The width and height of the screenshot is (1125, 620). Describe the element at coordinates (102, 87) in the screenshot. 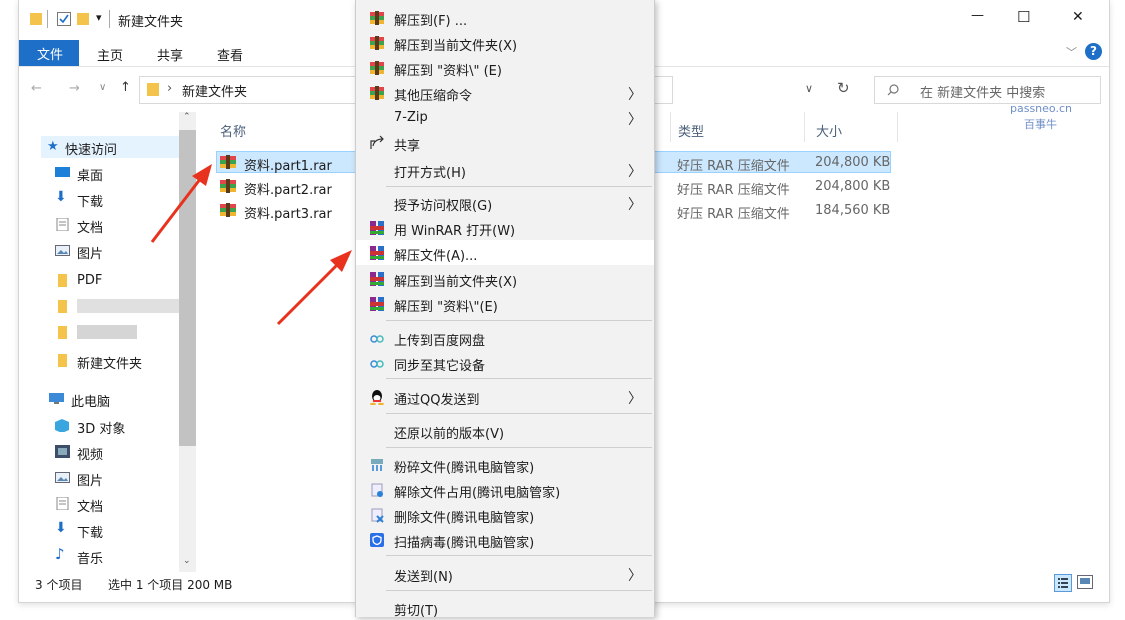

I see `recent-locations-dropdown: ∨` at that location.